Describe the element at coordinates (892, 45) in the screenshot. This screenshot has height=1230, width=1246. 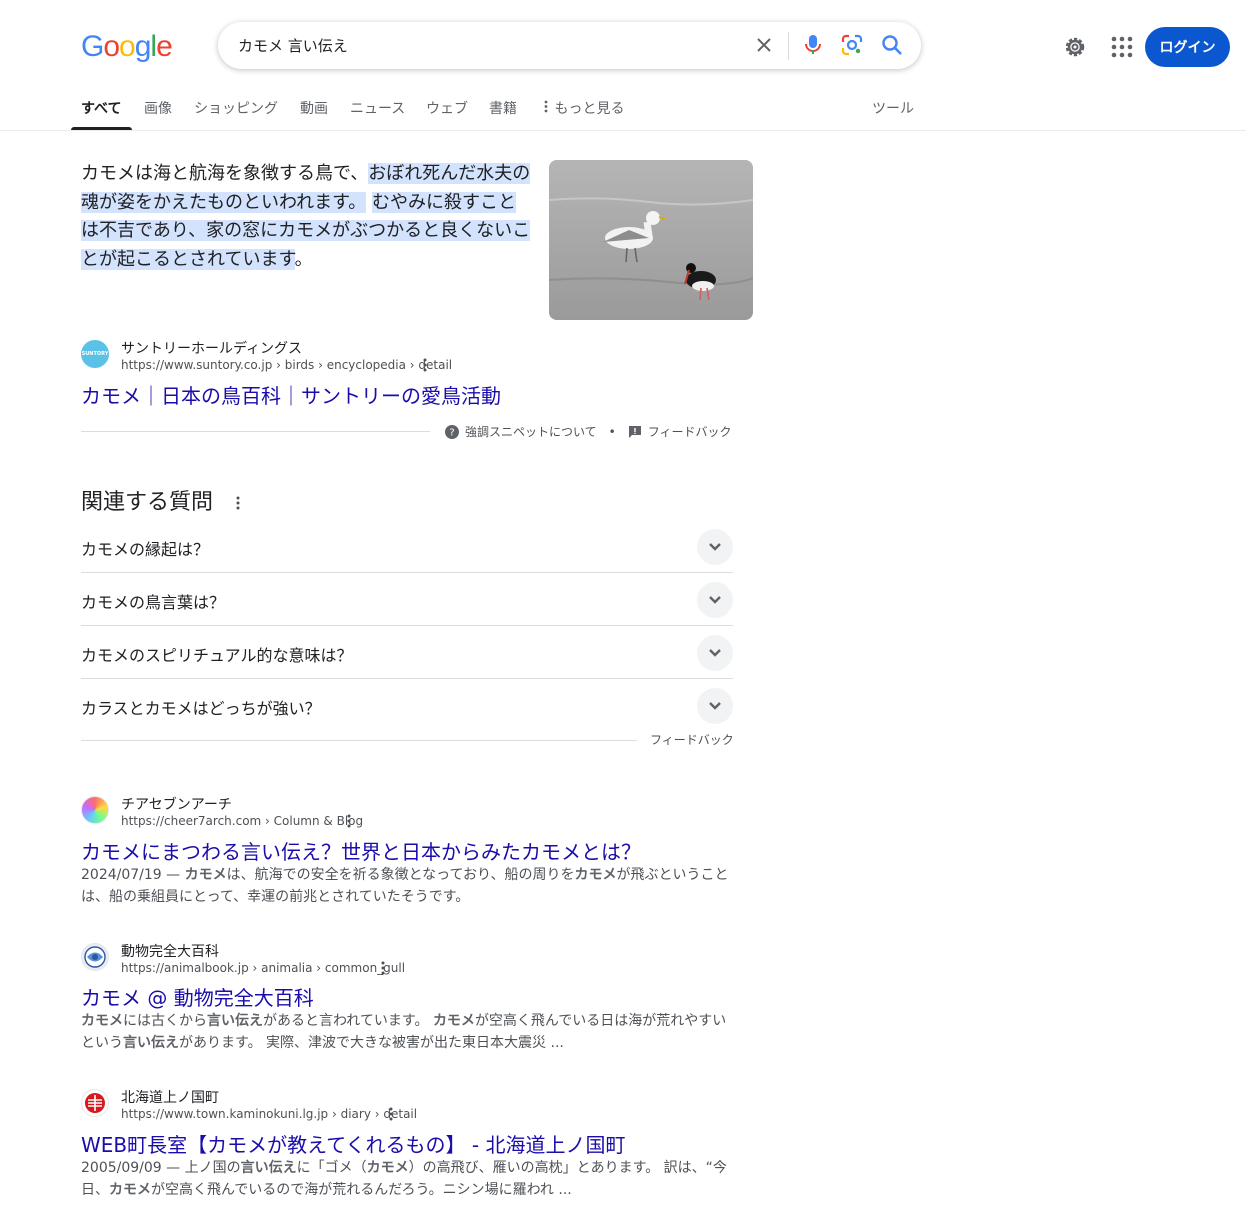
I see `search-icon` at that location.